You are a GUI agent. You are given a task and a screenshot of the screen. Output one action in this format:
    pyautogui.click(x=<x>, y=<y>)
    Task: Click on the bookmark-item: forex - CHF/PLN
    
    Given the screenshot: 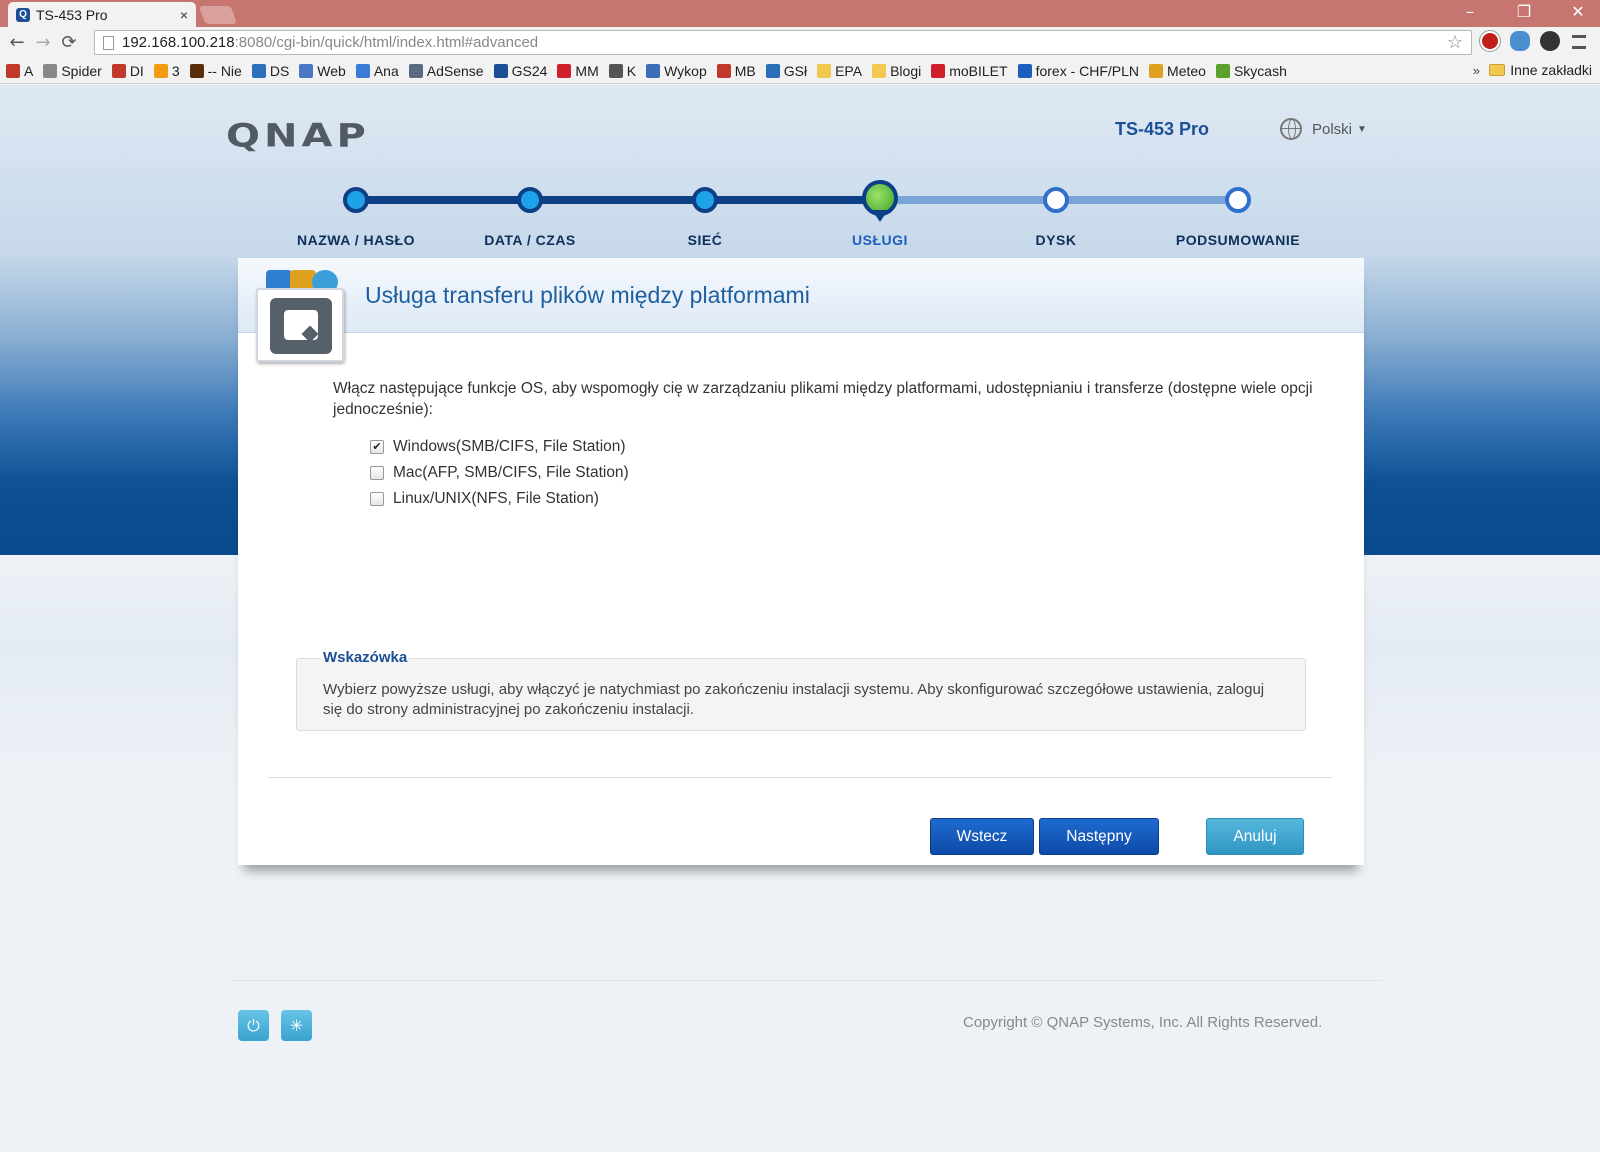 What is the action you would take?
    pyautogui.click(x=1078, y=70)
    